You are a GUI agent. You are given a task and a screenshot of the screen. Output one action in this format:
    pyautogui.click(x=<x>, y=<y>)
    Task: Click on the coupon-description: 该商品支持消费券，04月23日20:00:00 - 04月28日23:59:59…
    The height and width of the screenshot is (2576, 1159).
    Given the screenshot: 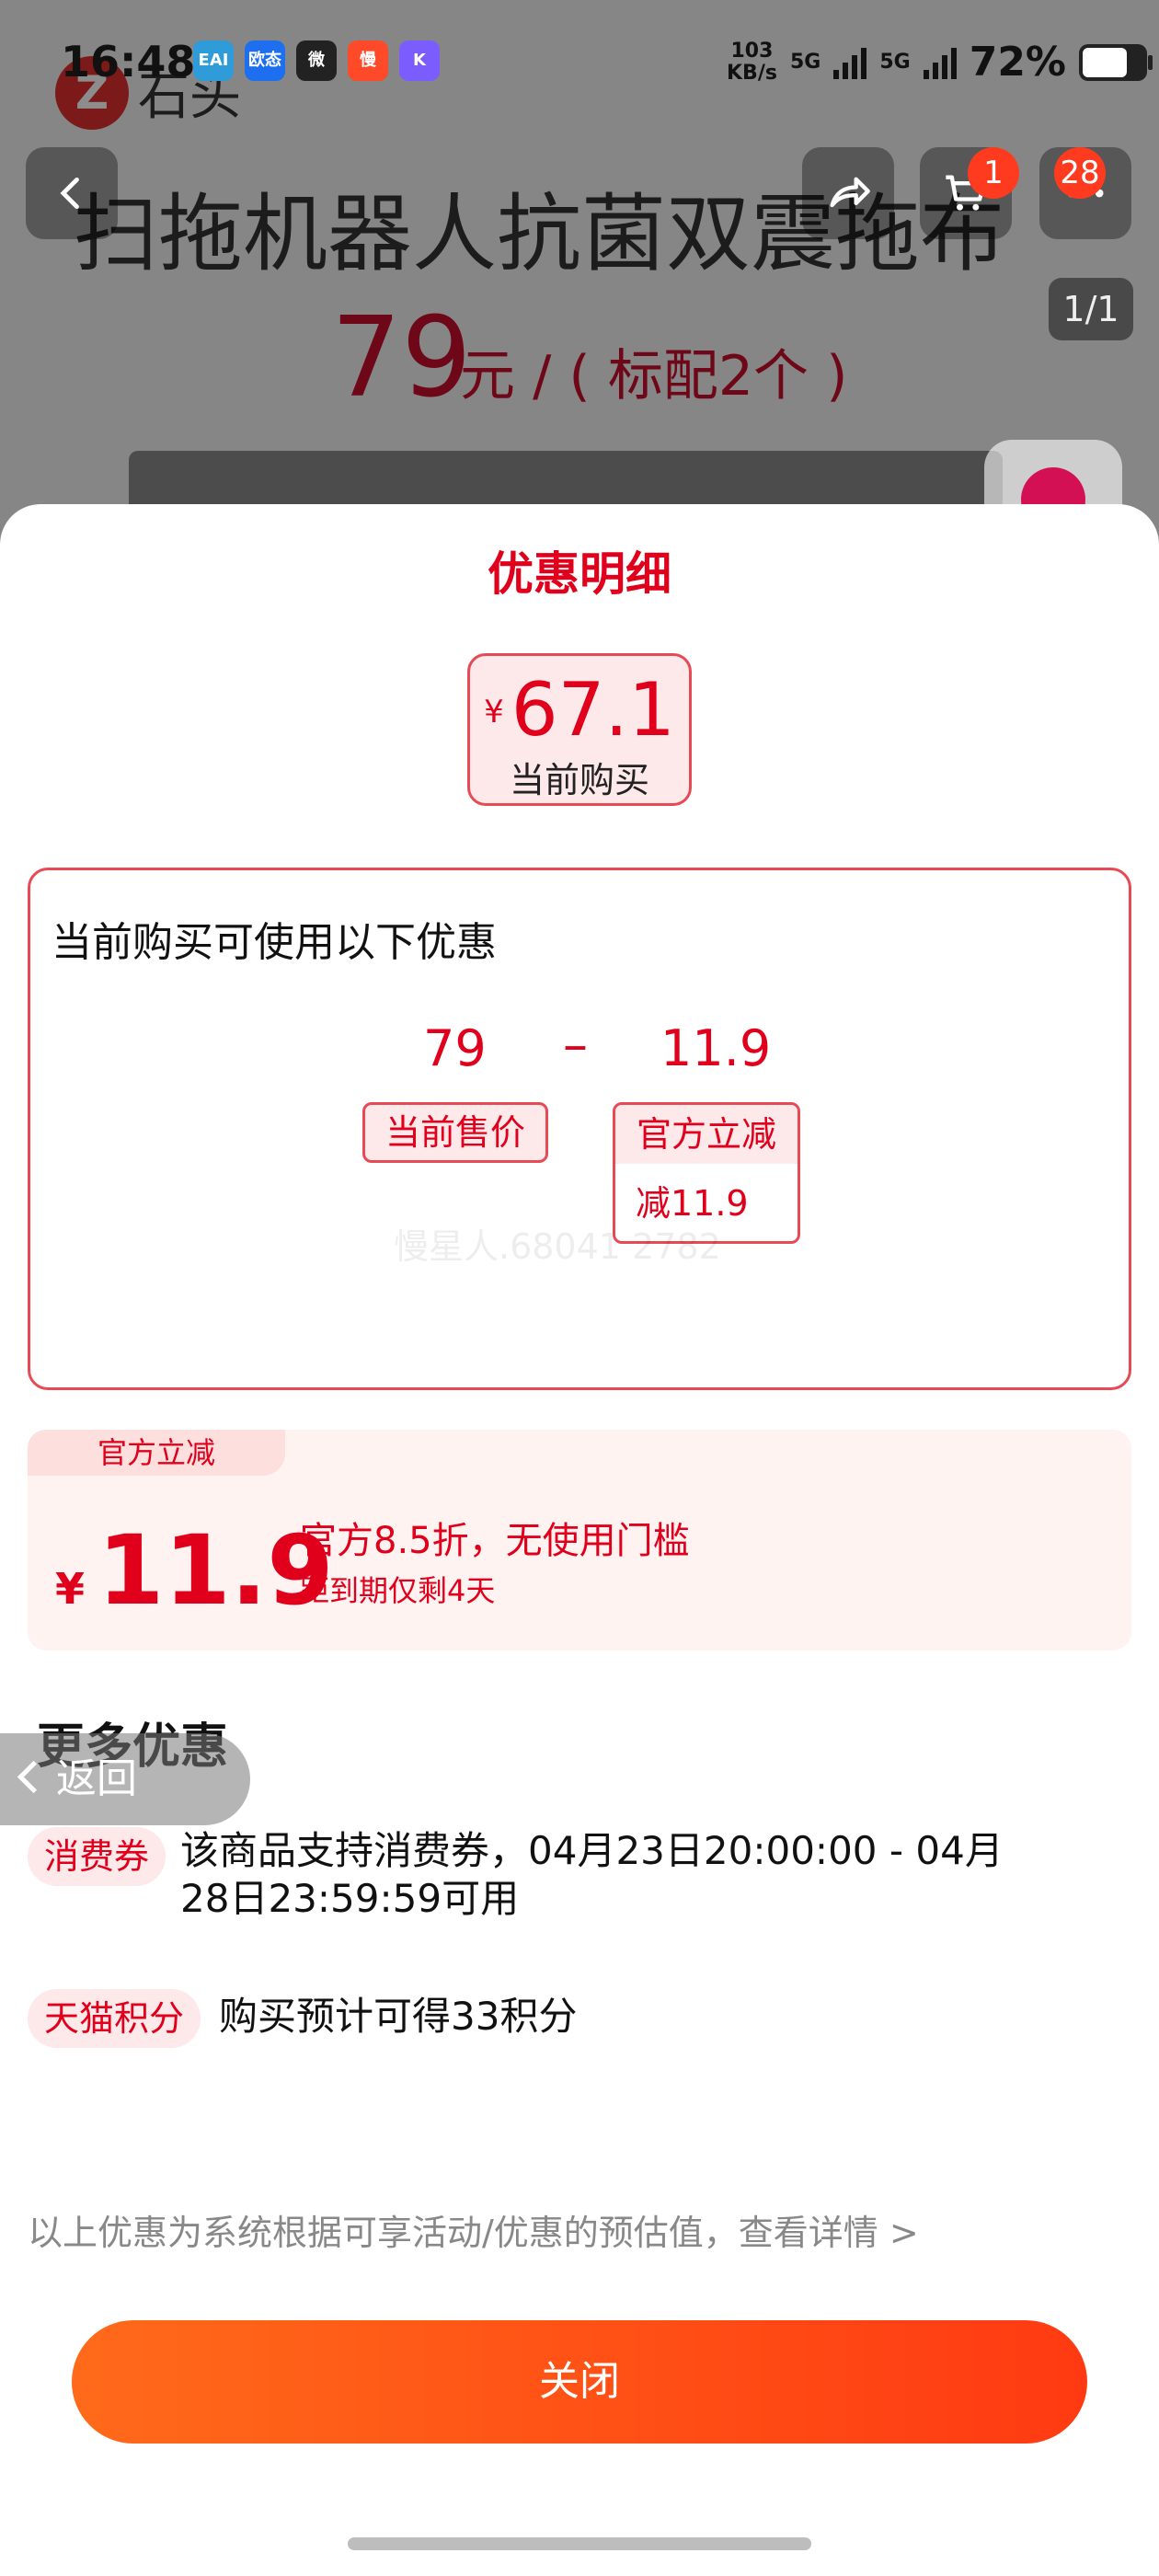 What is the action you would take?
    pyautogui.click(x=592, y=1874)
    